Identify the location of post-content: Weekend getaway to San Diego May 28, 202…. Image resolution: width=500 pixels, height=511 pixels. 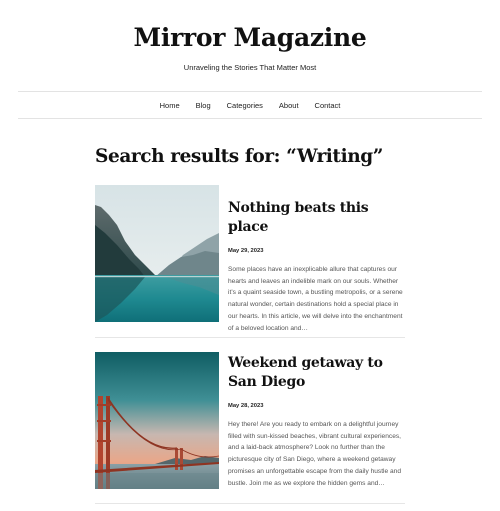
(316, 420).